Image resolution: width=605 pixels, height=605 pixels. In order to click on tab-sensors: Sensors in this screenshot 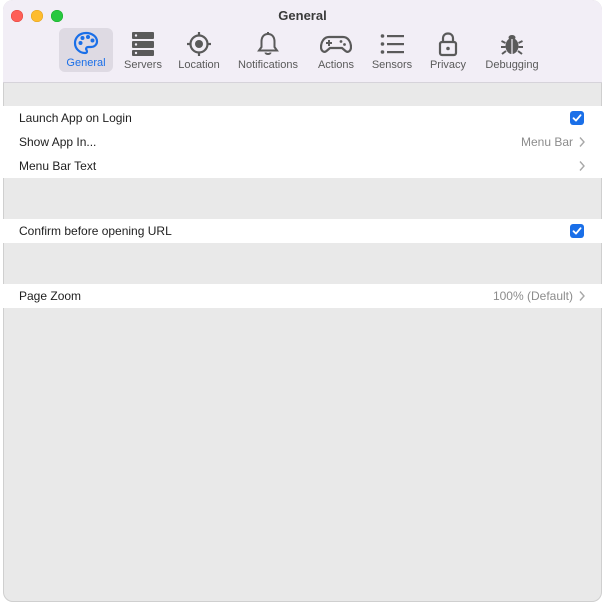, I will do `click(392, 50)`.